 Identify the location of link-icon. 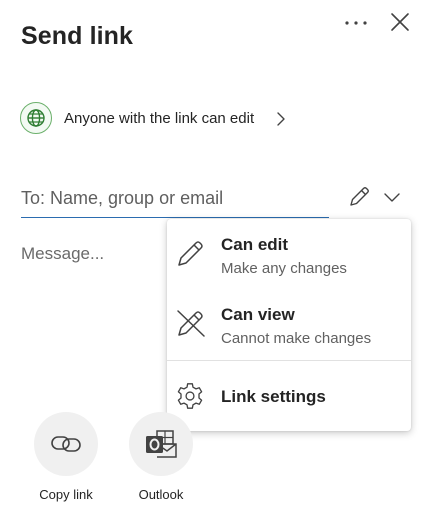
(66, 444).